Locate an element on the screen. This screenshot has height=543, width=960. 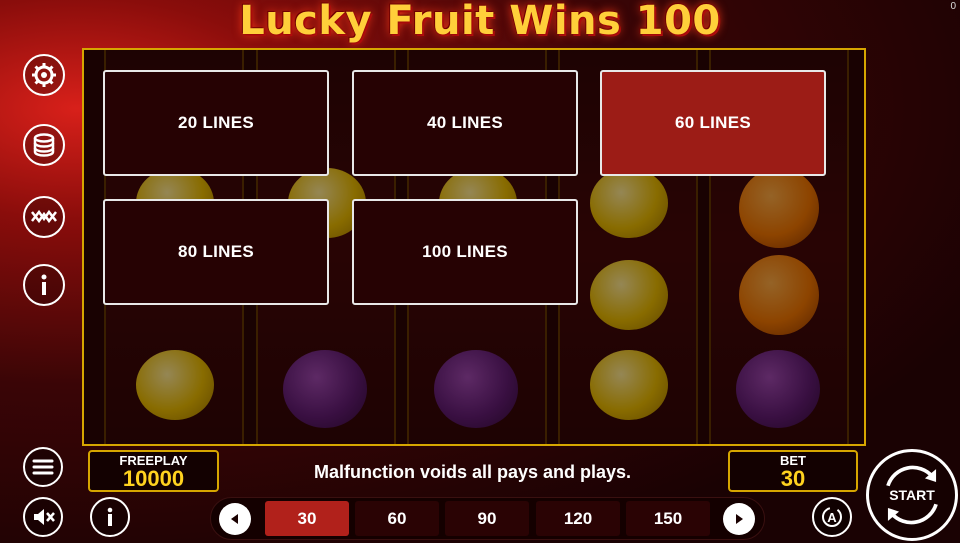
lines-option-60: 60 LINES is located at coordinates (713, 123).